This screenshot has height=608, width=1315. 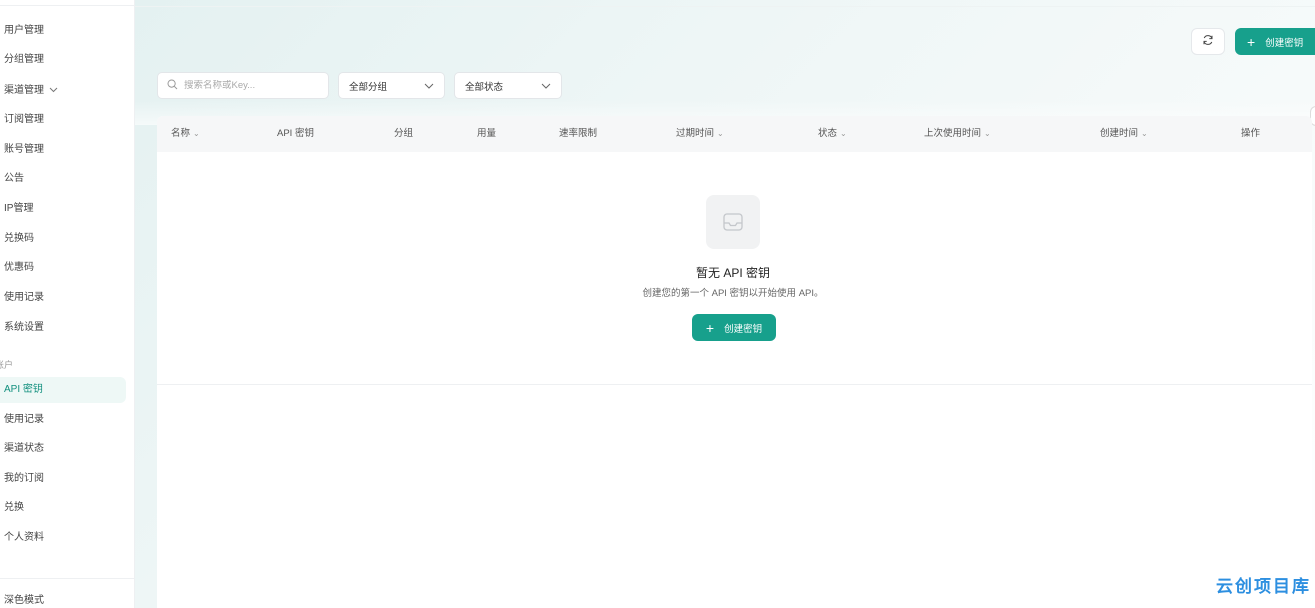 What do you see at coordinates (63, 298) in the screenshot?
I see `sidebar-item-usage-admin: 使用记录` at bounding box center [63, 298].